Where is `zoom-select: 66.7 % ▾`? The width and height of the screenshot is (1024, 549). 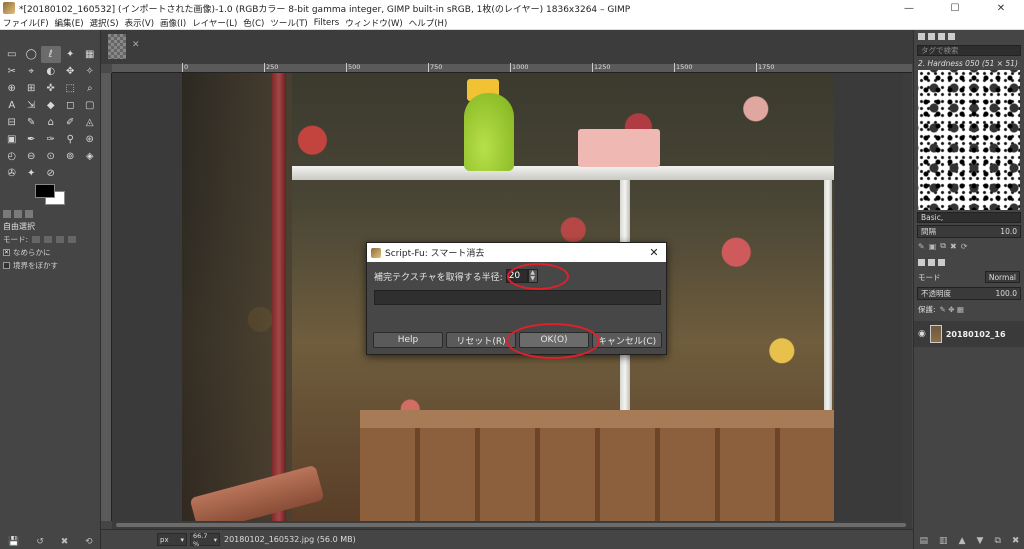
zoom-select: 66.7 % ▾ is located at coordinates (205, 540).